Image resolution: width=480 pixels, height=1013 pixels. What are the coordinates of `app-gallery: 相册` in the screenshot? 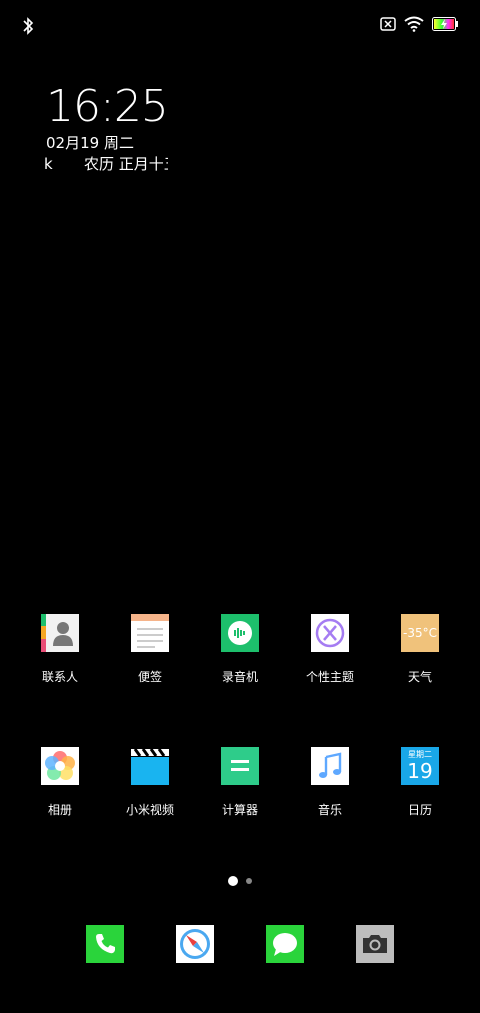 It's located at (60, 782).